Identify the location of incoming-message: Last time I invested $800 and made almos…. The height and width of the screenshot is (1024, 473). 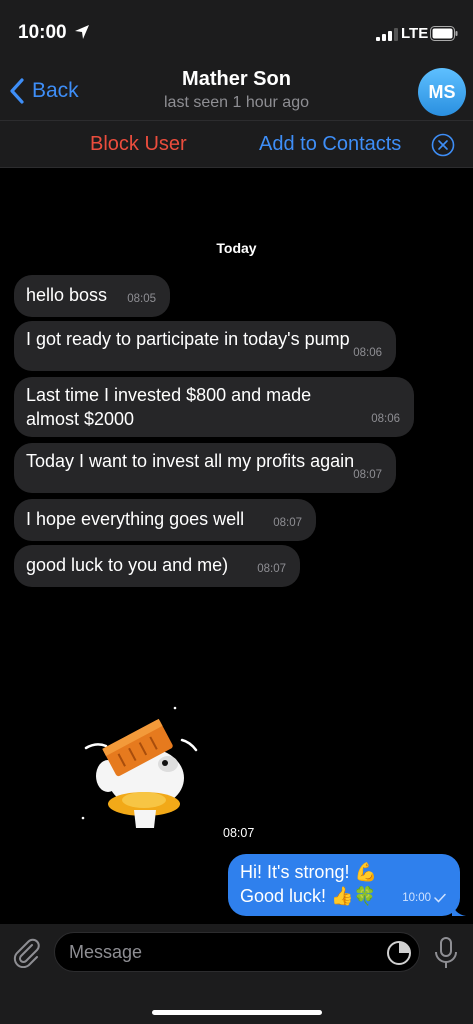
(214, 407).